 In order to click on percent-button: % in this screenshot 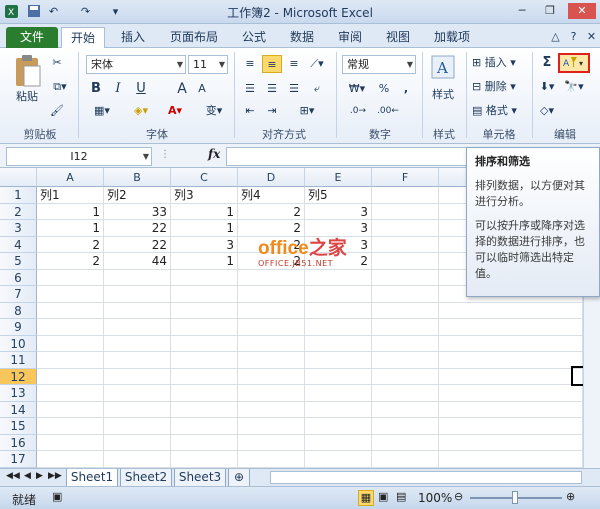, I will do `click(384, 89)`.